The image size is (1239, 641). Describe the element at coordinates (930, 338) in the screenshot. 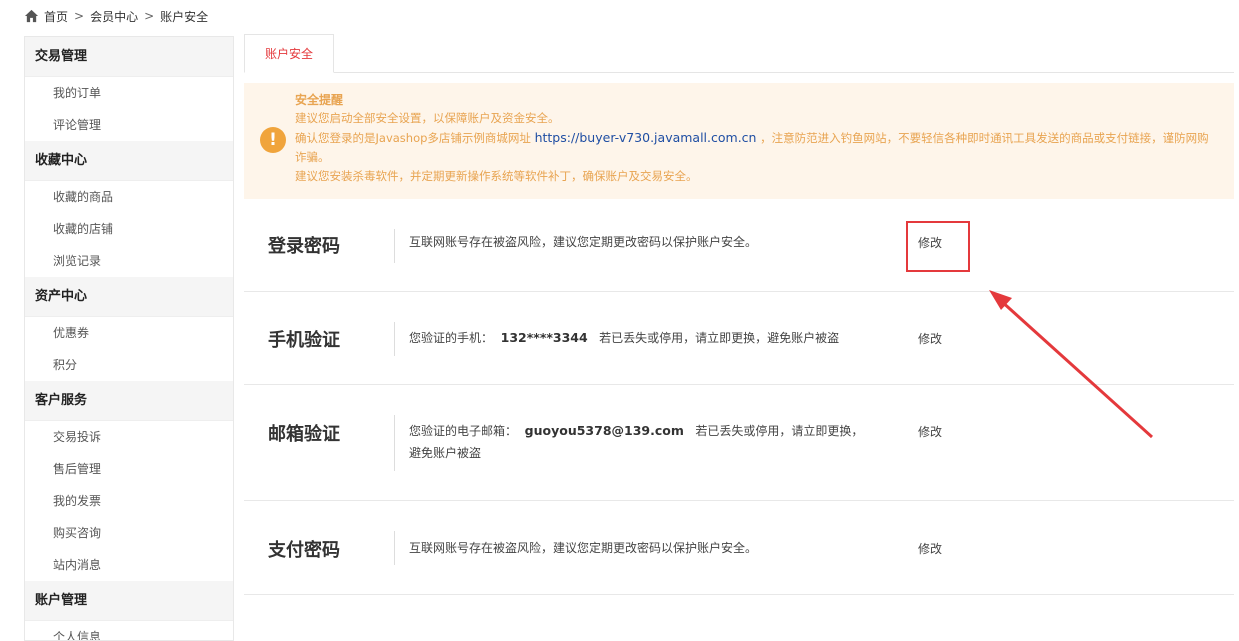

I see `phone-verify-modify-button: 修改` at that location.